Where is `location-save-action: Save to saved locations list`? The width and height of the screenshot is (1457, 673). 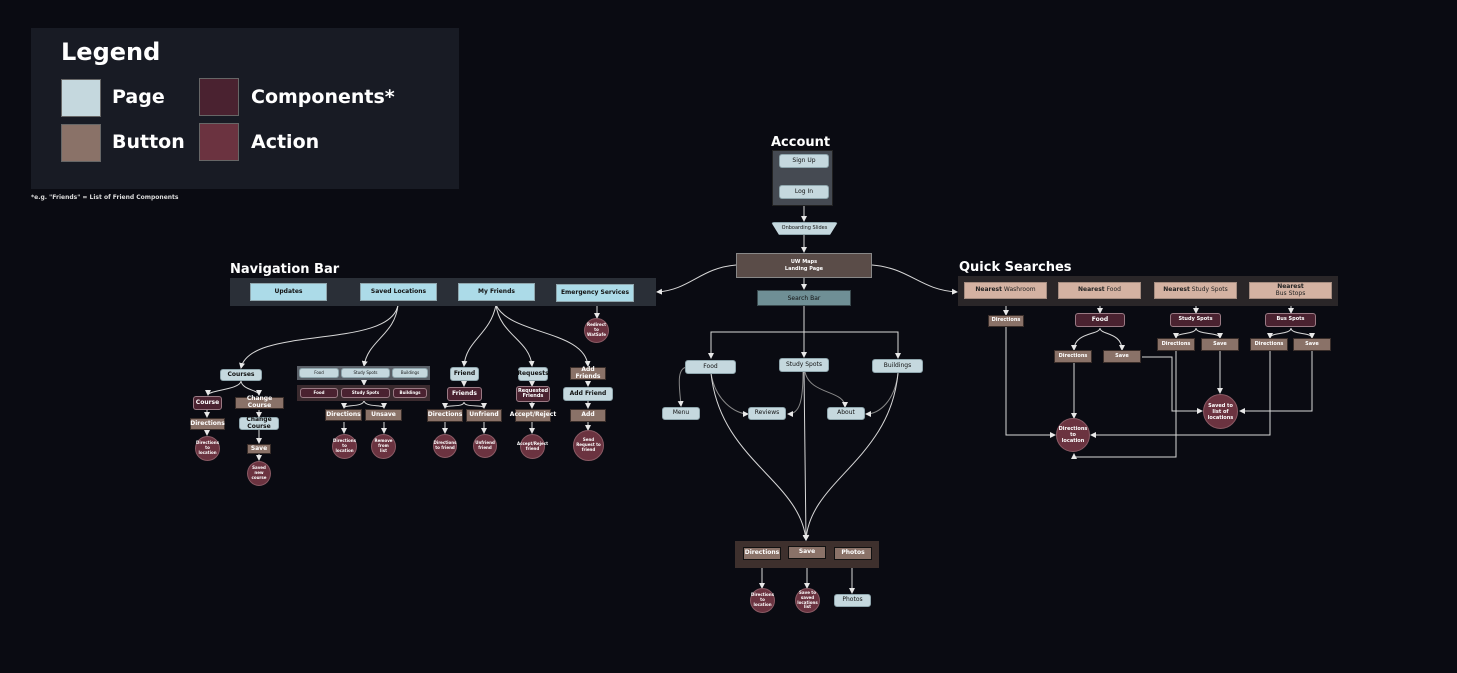
location-save-action: Save to saved locations list is located at coordinates (807, 600).